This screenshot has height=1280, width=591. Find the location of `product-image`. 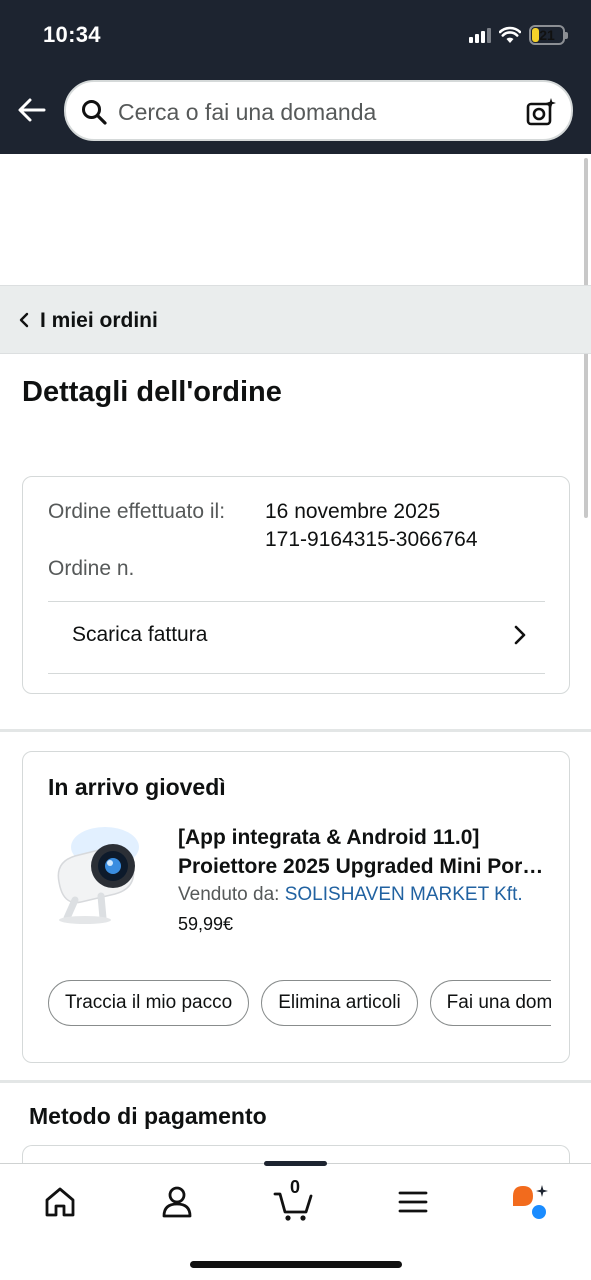

product-image is located at coordinates (101, 874).